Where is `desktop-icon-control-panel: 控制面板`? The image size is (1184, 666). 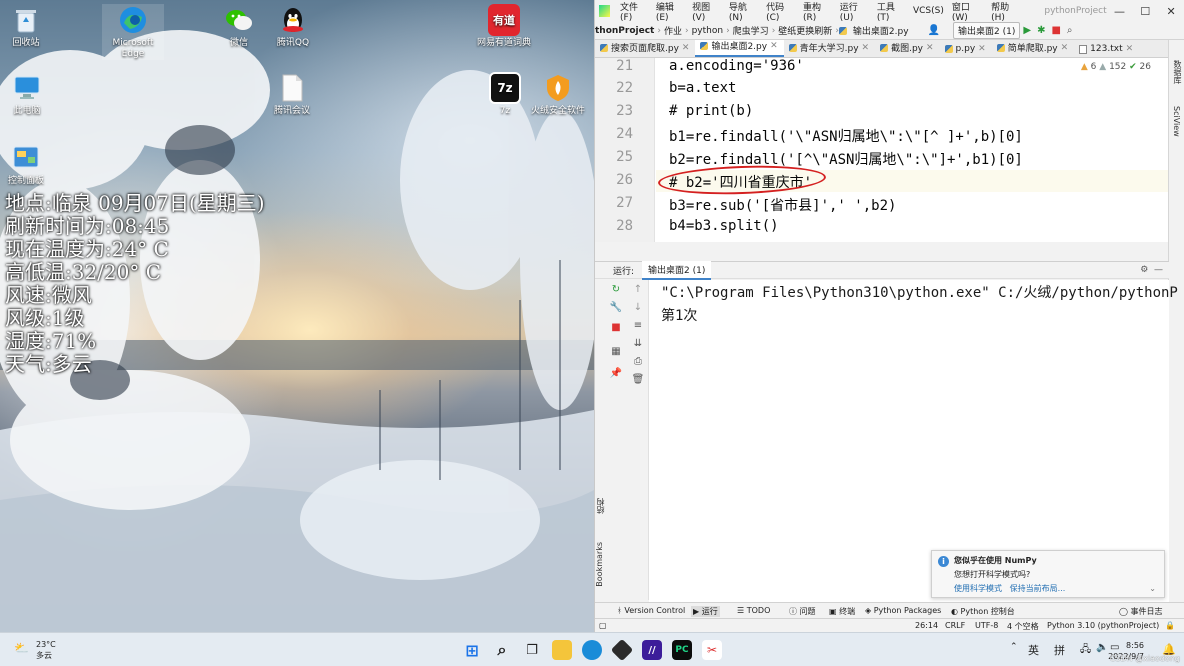
desktop-icon-control-panel: 控制面板 is located at coordinates (28, 164).